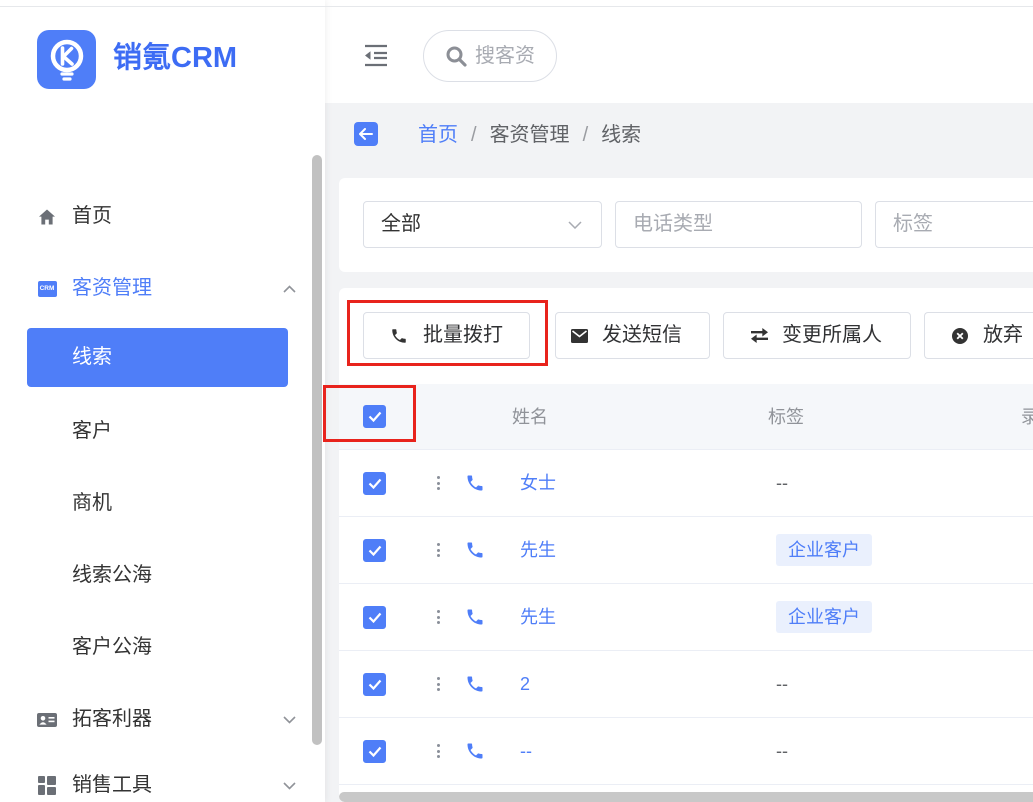 The image size is (1033, 802). I want to click on sidebar-item-label: 商机, so click(92, 503).